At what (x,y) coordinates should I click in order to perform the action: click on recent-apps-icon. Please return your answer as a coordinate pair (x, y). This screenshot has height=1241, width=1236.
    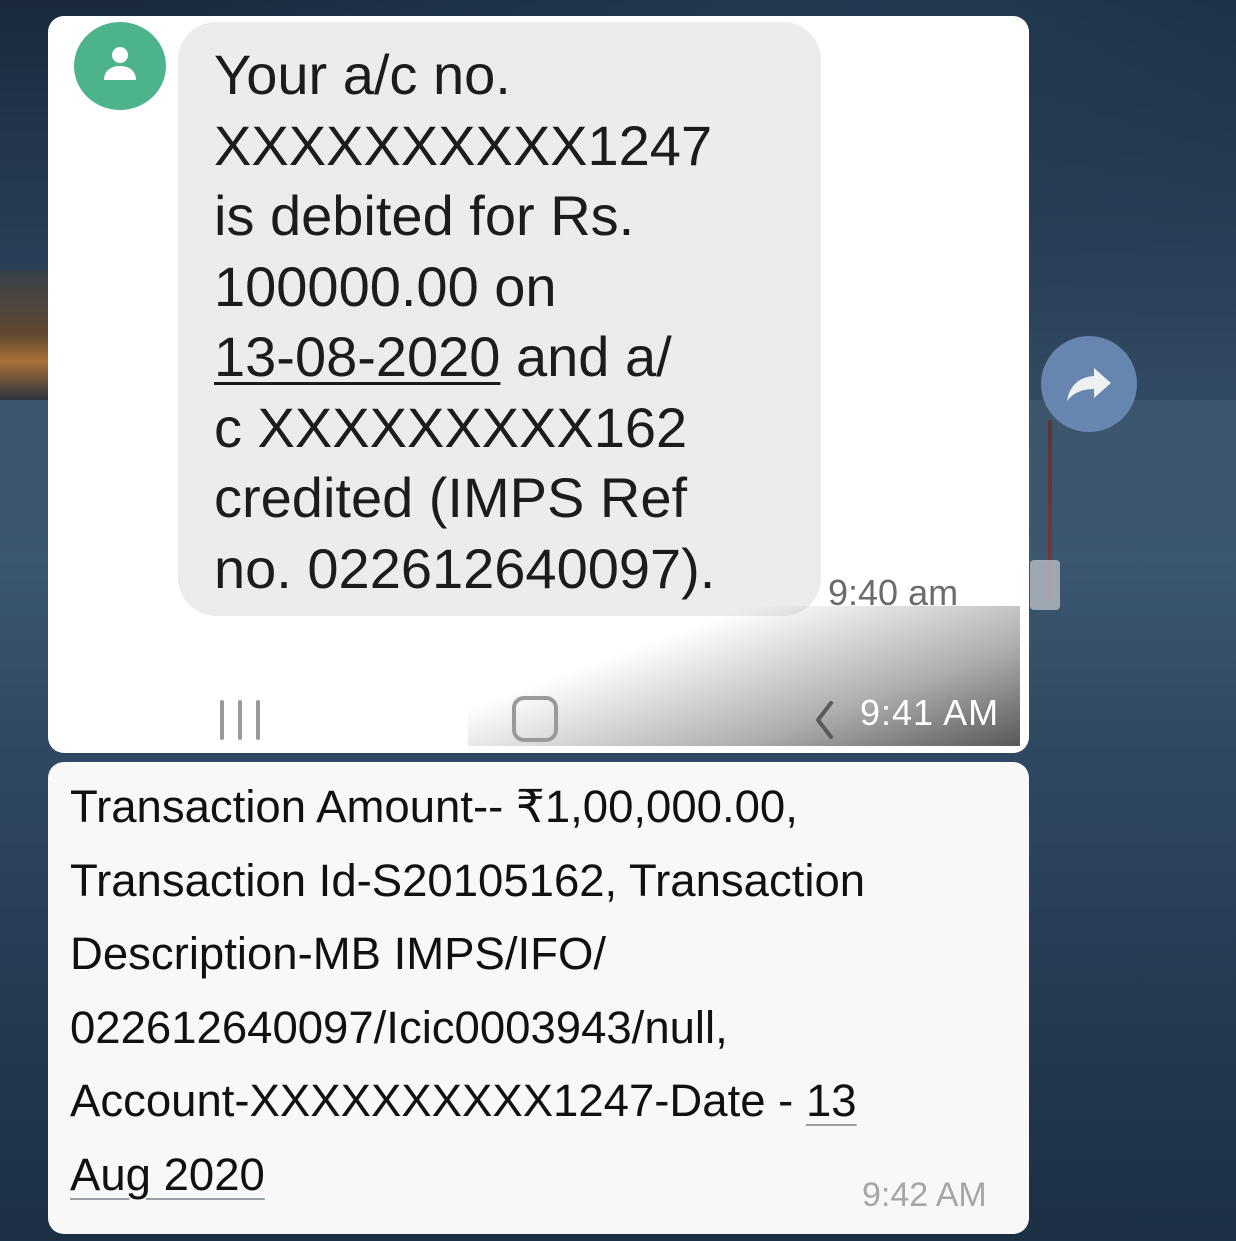
    Looking at the image, I should click on (243, 720).